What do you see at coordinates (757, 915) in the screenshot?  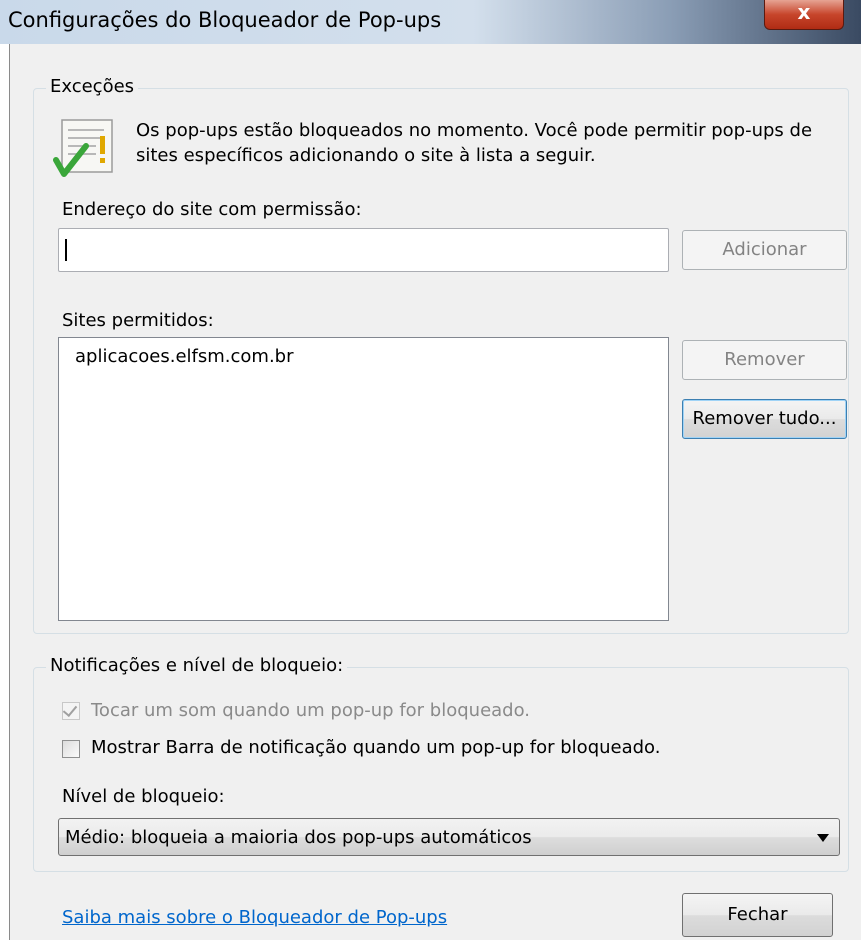 I see `close-button: Fechar` at bounding box center [757, 915].